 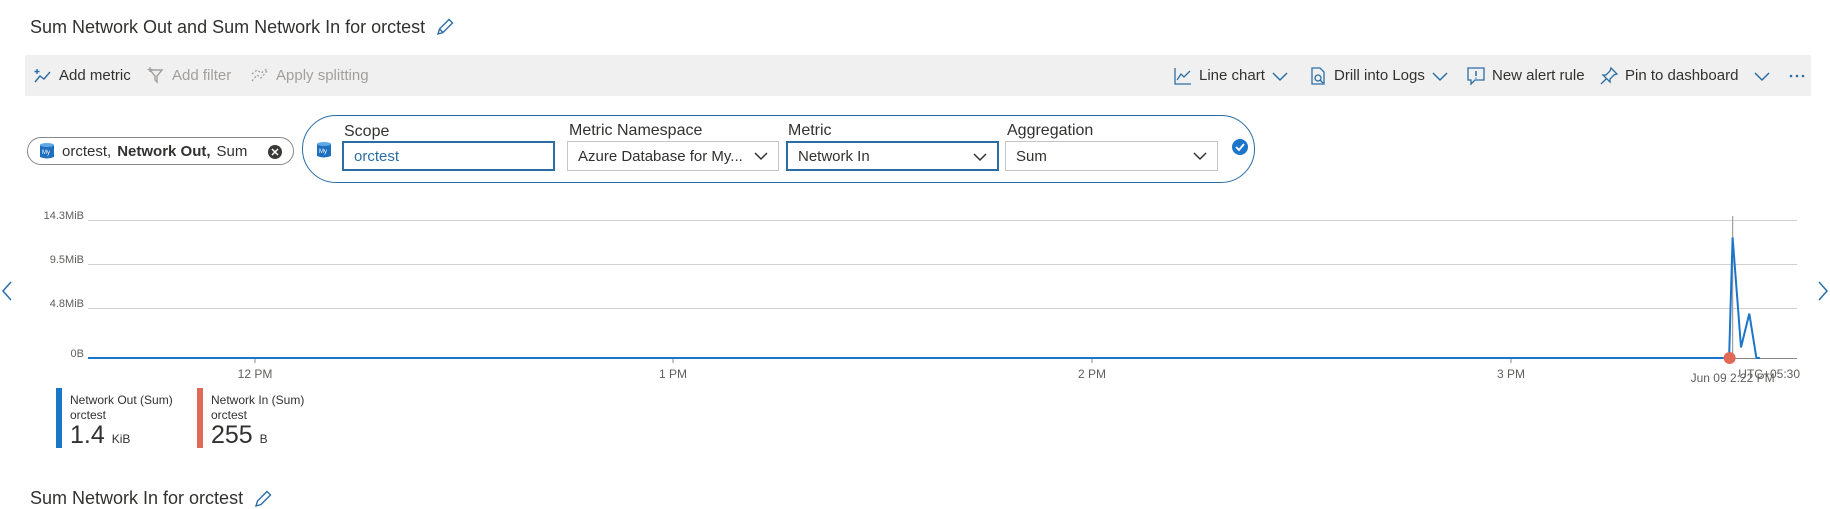 What do you see at coordinates (87, 435) in the screenshot?
I see `legend-value-number: 1.4` at bounding box center [87, 435].